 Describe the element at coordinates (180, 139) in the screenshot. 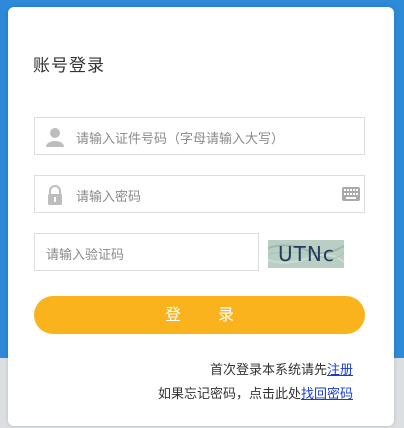

I see `username-placeholder: 请输入证件号码（字母请输入大写）` at that location.